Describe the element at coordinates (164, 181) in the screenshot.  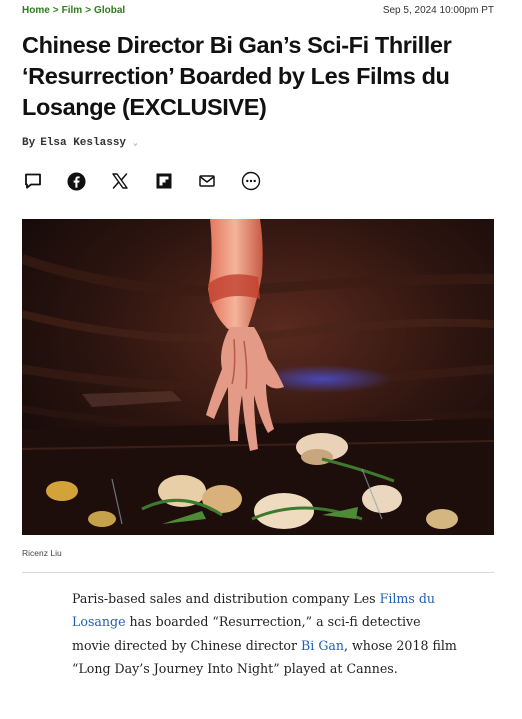
I see `flipboard-icon` at that location.